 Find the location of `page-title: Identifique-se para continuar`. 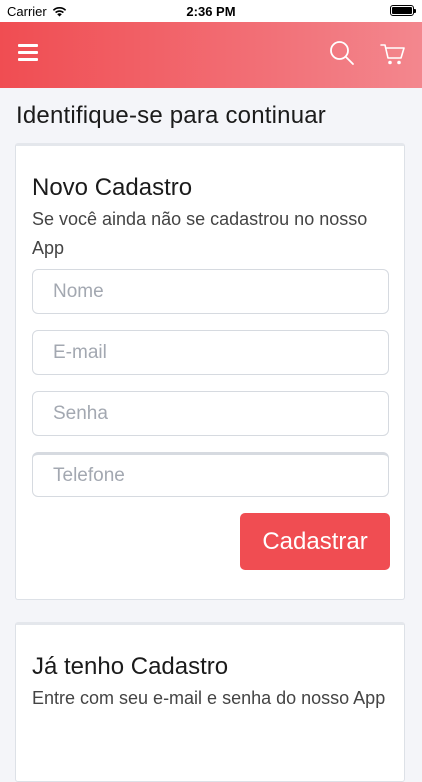

page-title: Identifique-se para continuar is located at coordinates (171, 115).